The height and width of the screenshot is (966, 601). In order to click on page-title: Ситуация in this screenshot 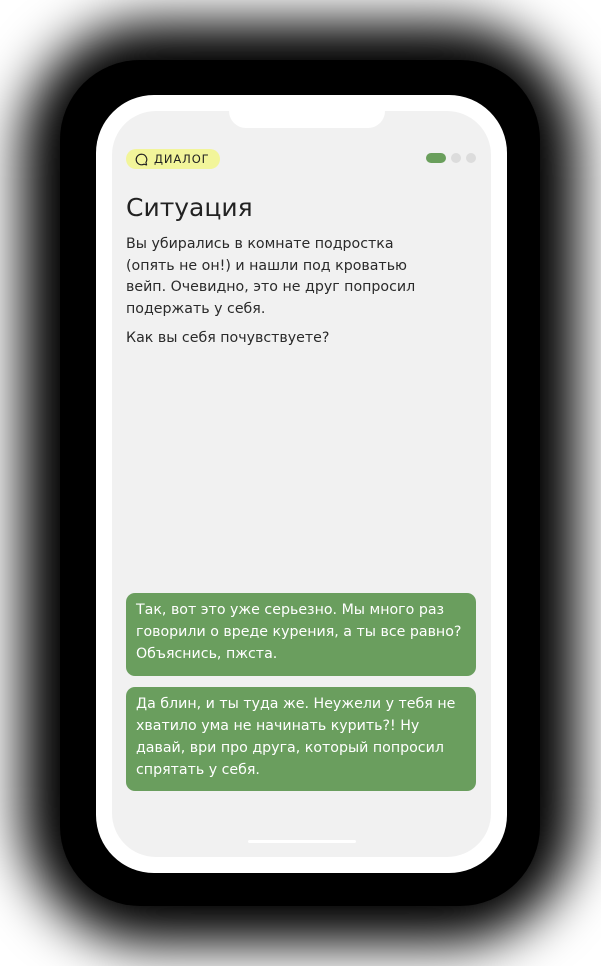, I will do `click(189, 207)`.